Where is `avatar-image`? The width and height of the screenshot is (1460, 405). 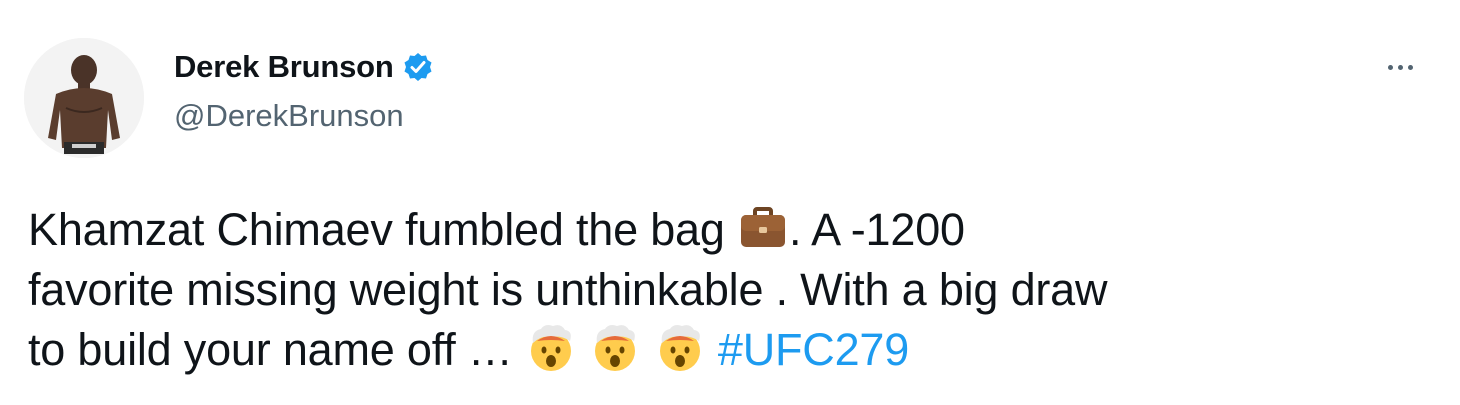
avatar-image is located at coordinates (84, 98).